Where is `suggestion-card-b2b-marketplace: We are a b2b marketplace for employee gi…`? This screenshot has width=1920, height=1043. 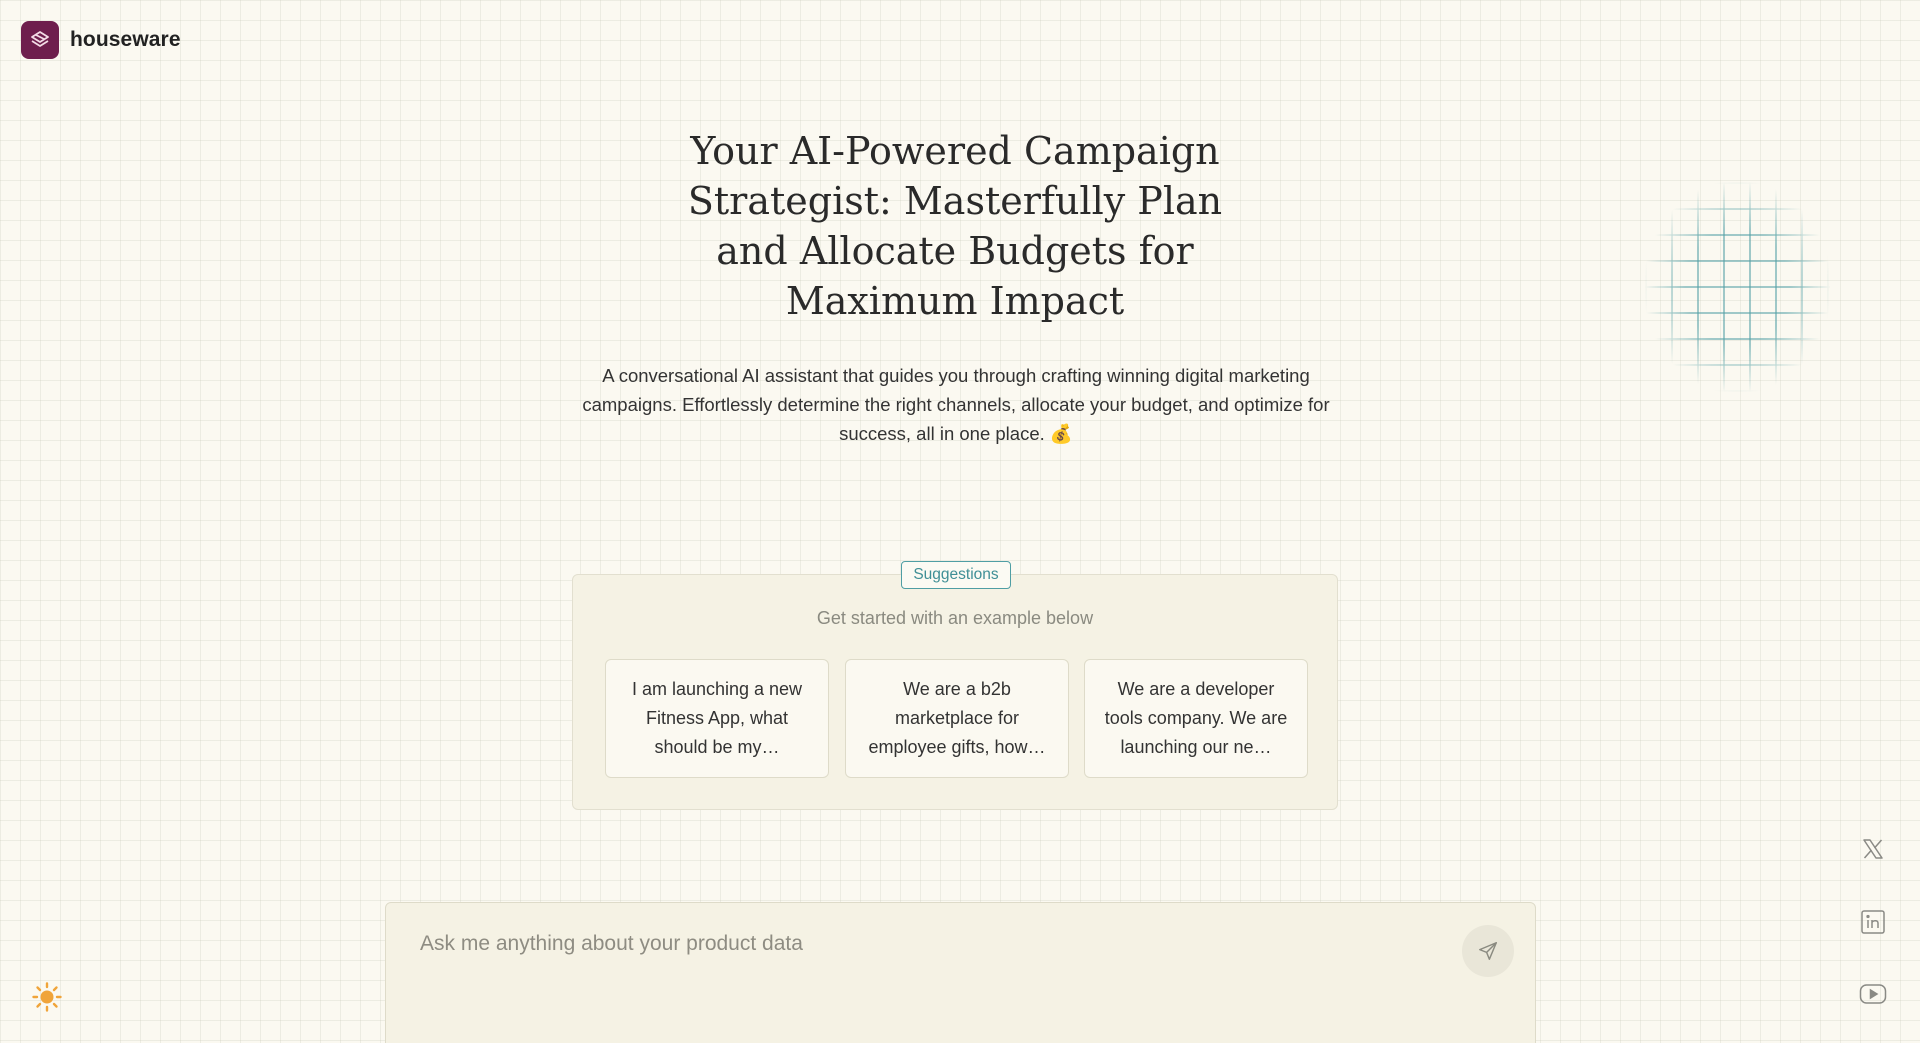
suggestion-card-b2b-marketplace: We are a b2b marketplace for employee gi… is located at coordinates (957, 718).